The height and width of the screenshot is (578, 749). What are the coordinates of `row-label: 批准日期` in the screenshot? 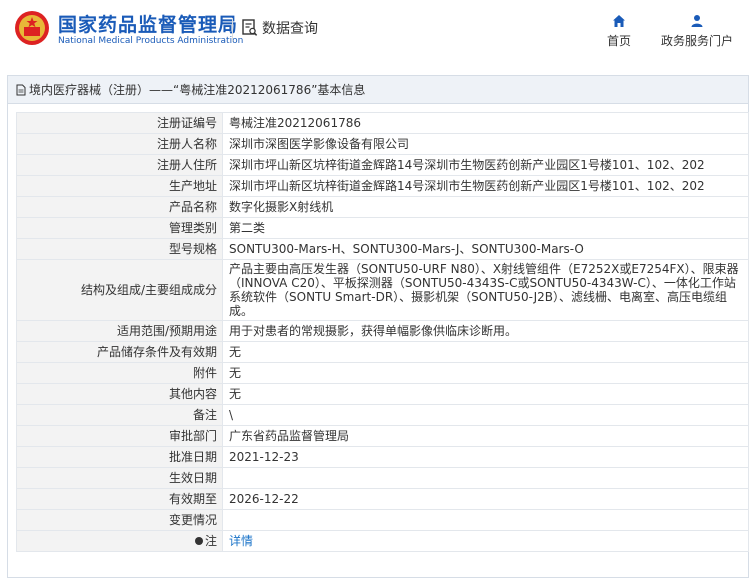 It's located at (119, 457).